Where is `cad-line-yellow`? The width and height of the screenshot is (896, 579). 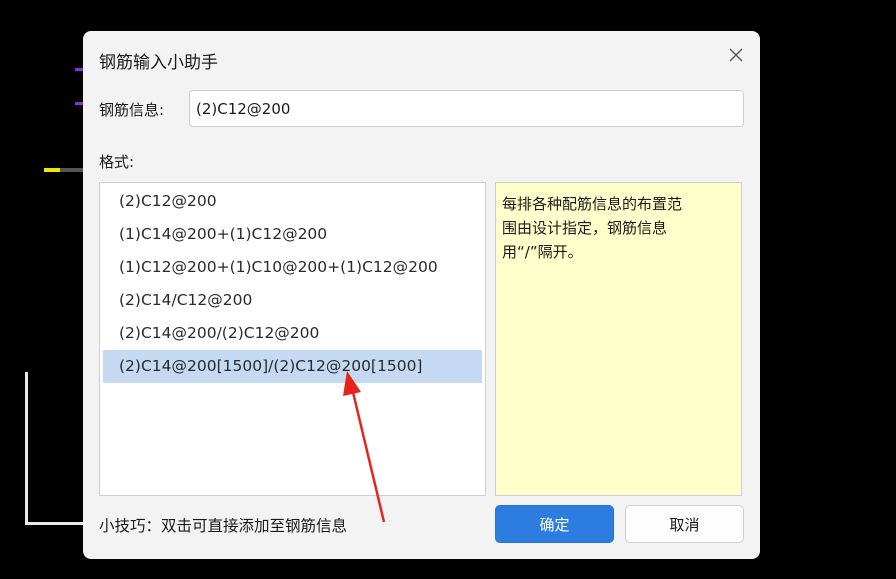 cad-line-yellow is located at coordinates (52, 170).